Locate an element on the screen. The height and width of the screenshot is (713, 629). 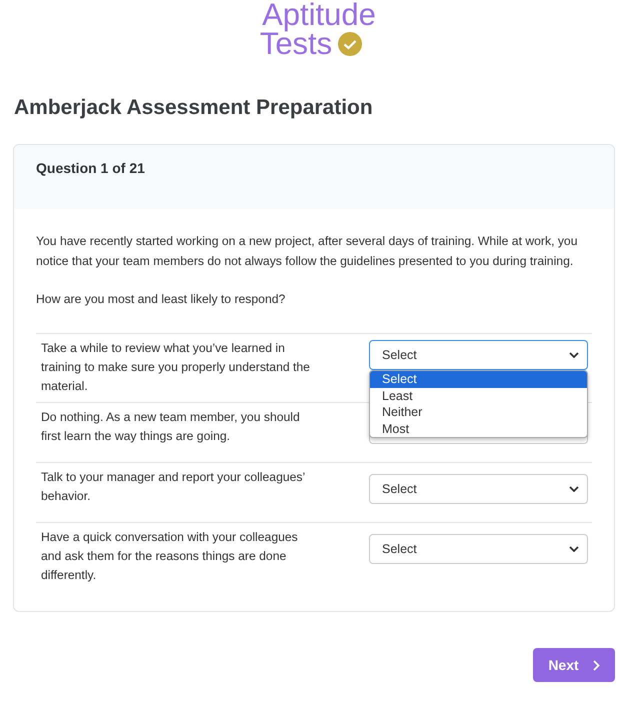
logo-text: Aptitude is located at coordinates (319, 14).